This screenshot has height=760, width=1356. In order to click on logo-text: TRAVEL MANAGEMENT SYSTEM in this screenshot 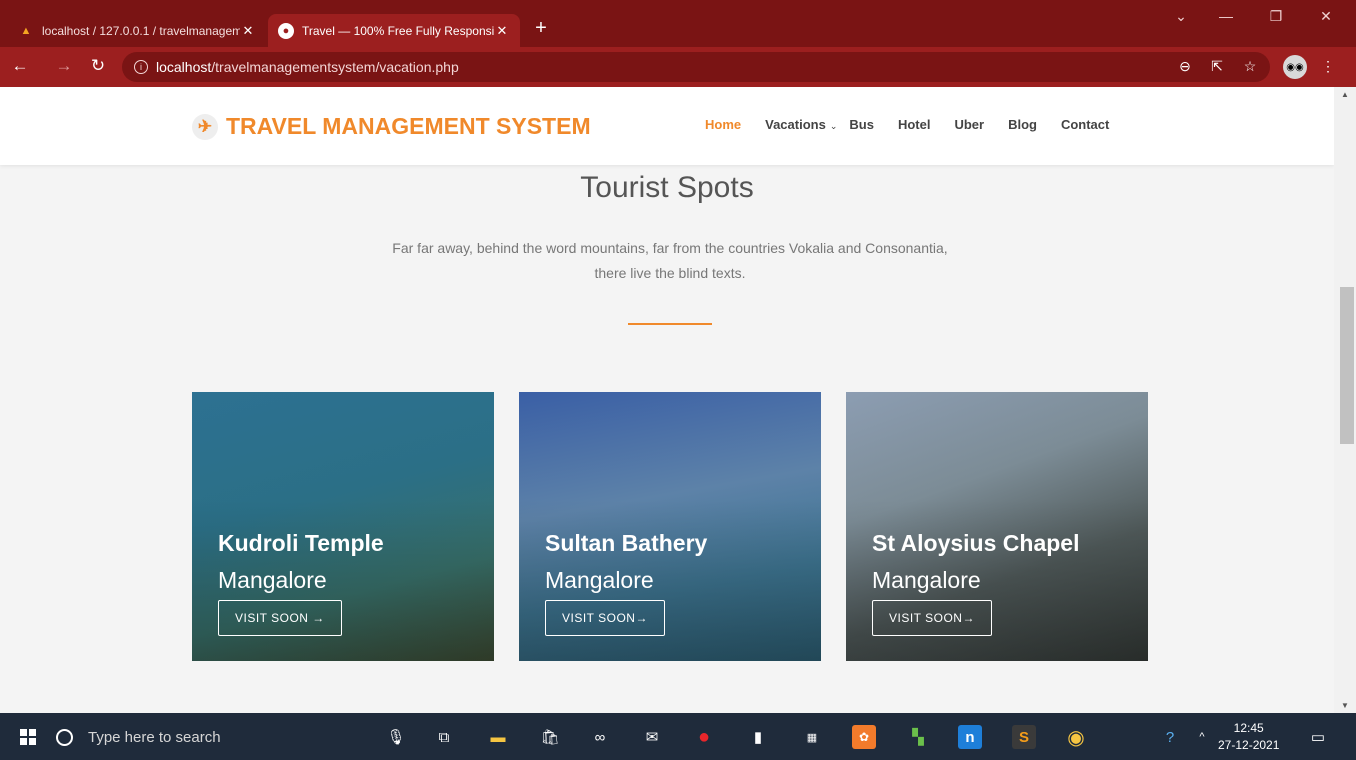, I will do `click(408, 126)`.